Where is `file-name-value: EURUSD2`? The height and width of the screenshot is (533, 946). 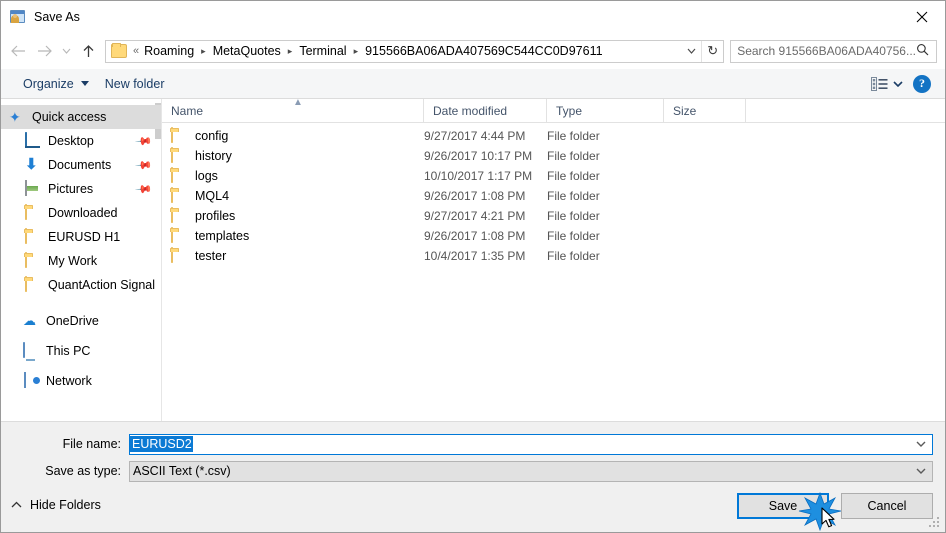 file-name-value: EURUSD2 is located at coordinates (161, 444).